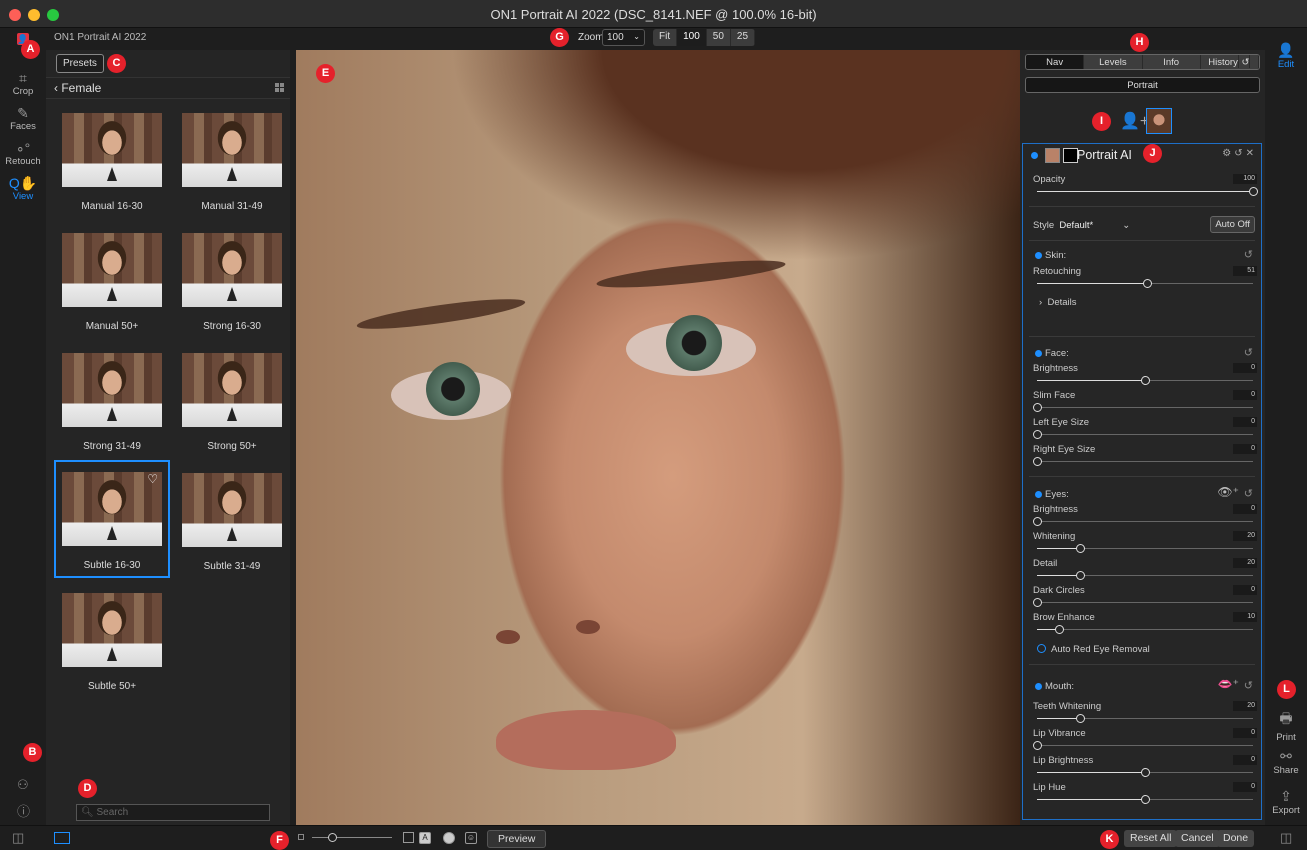 This screenshot has width=1307, height=850. Describe the element at coordinates (1142, 85) in the screenshot. I see `portrait-tab: Portrait` at that location.